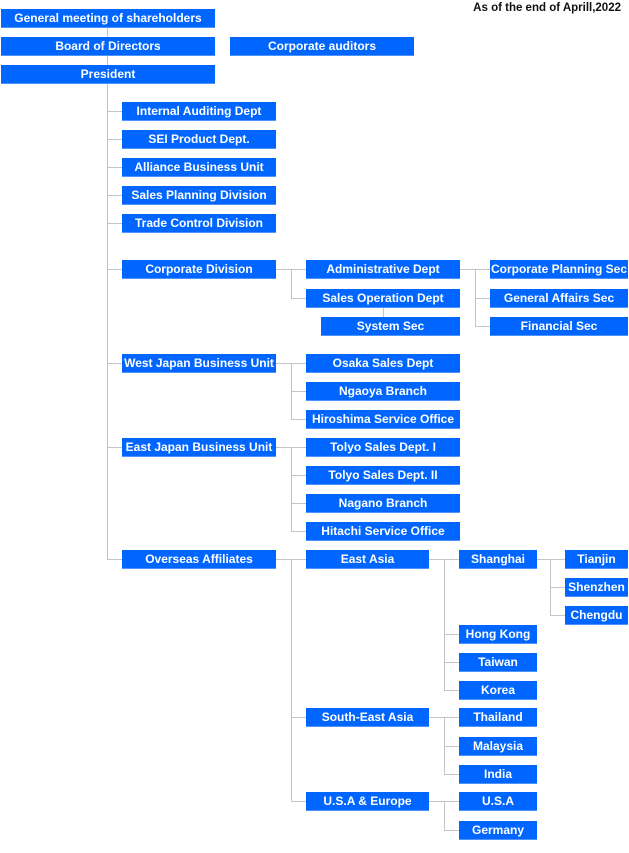 The image size is (629, 853). Describe the element at coordinates (199, 167) in the screenshot. I see `alliance-box: Alliance Business Unit` at that location.